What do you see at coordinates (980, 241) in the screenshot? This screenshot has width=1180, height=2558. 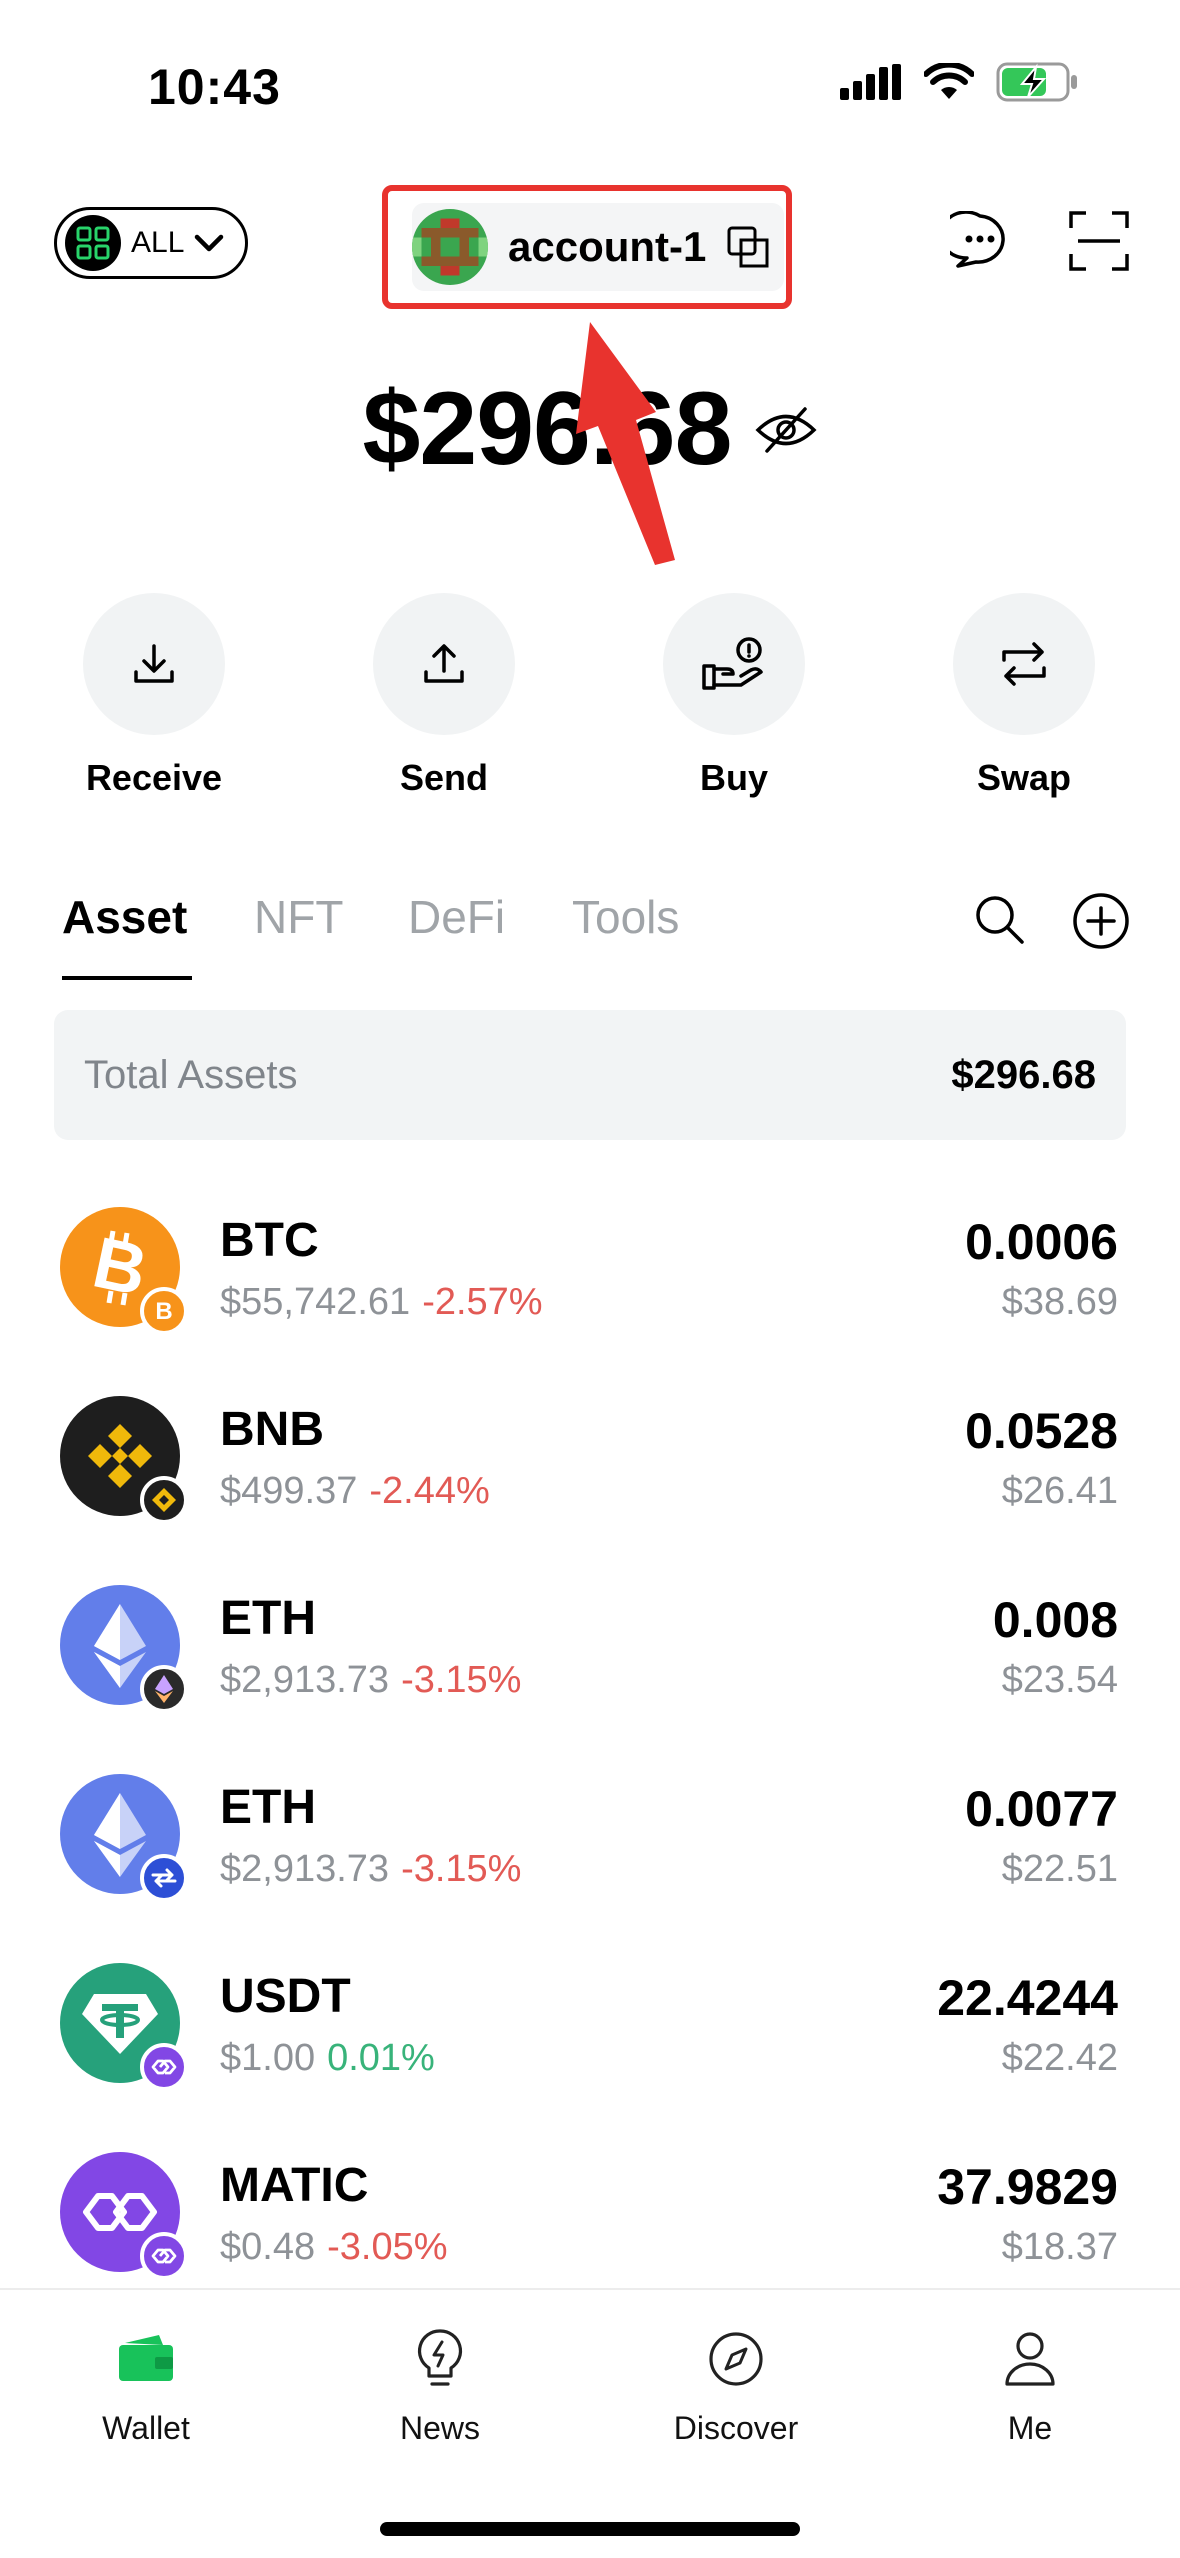 I see `chat-message-icon` at bounding box center [980, 241].